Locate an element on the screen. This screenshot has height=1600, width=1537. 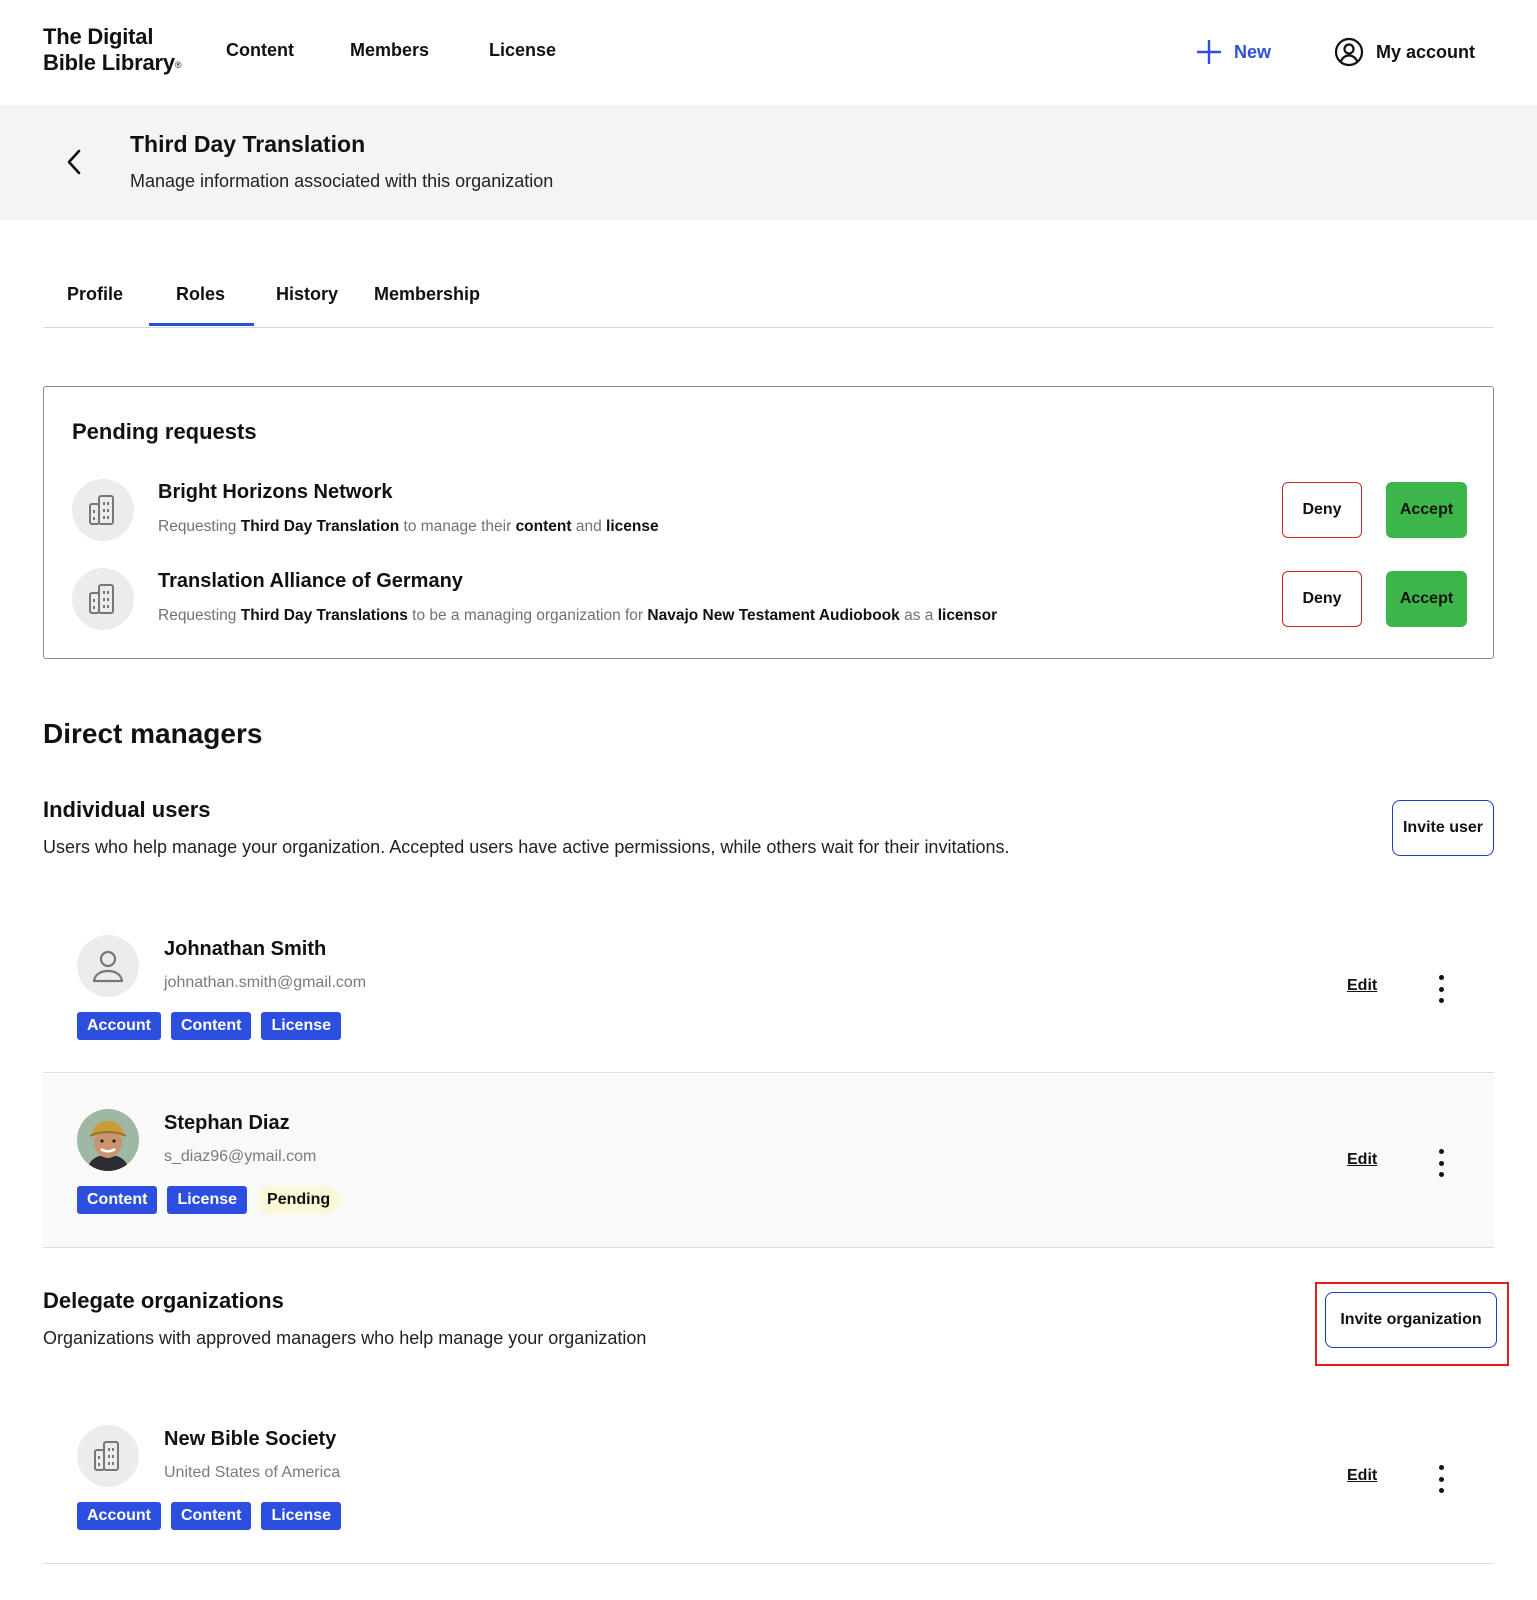
pending-requests-title: Pending requests is located at coordinates (164, 431).